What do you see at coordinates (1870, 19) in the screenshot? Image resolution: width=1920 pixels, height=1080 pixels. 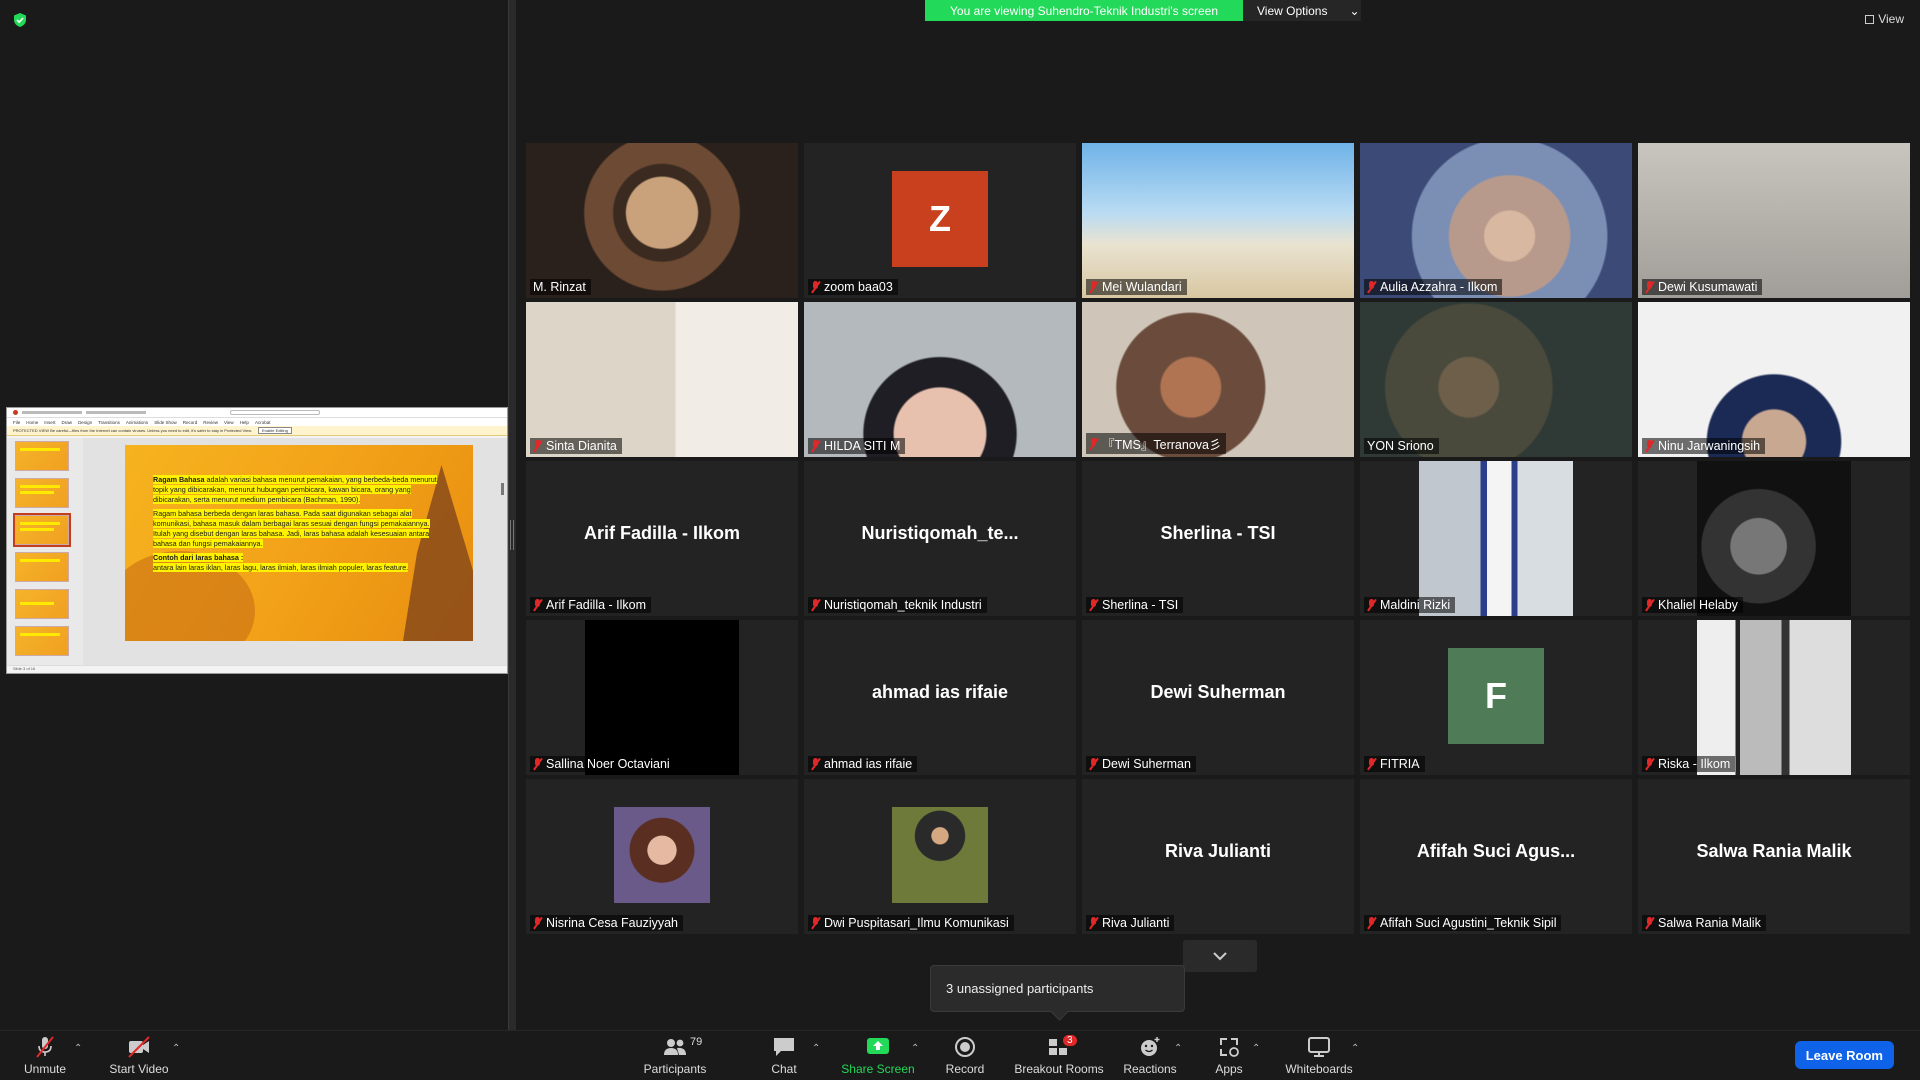 I see `grid-view-icon` at bounding box center [1870, 19].